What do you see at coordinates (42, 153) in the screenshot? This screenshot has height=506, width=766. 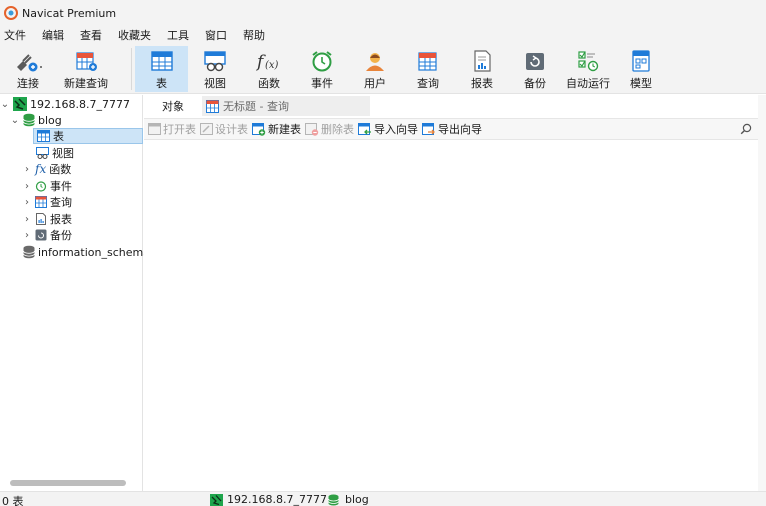 I see `view-icon` at bounding box center [42, 153].